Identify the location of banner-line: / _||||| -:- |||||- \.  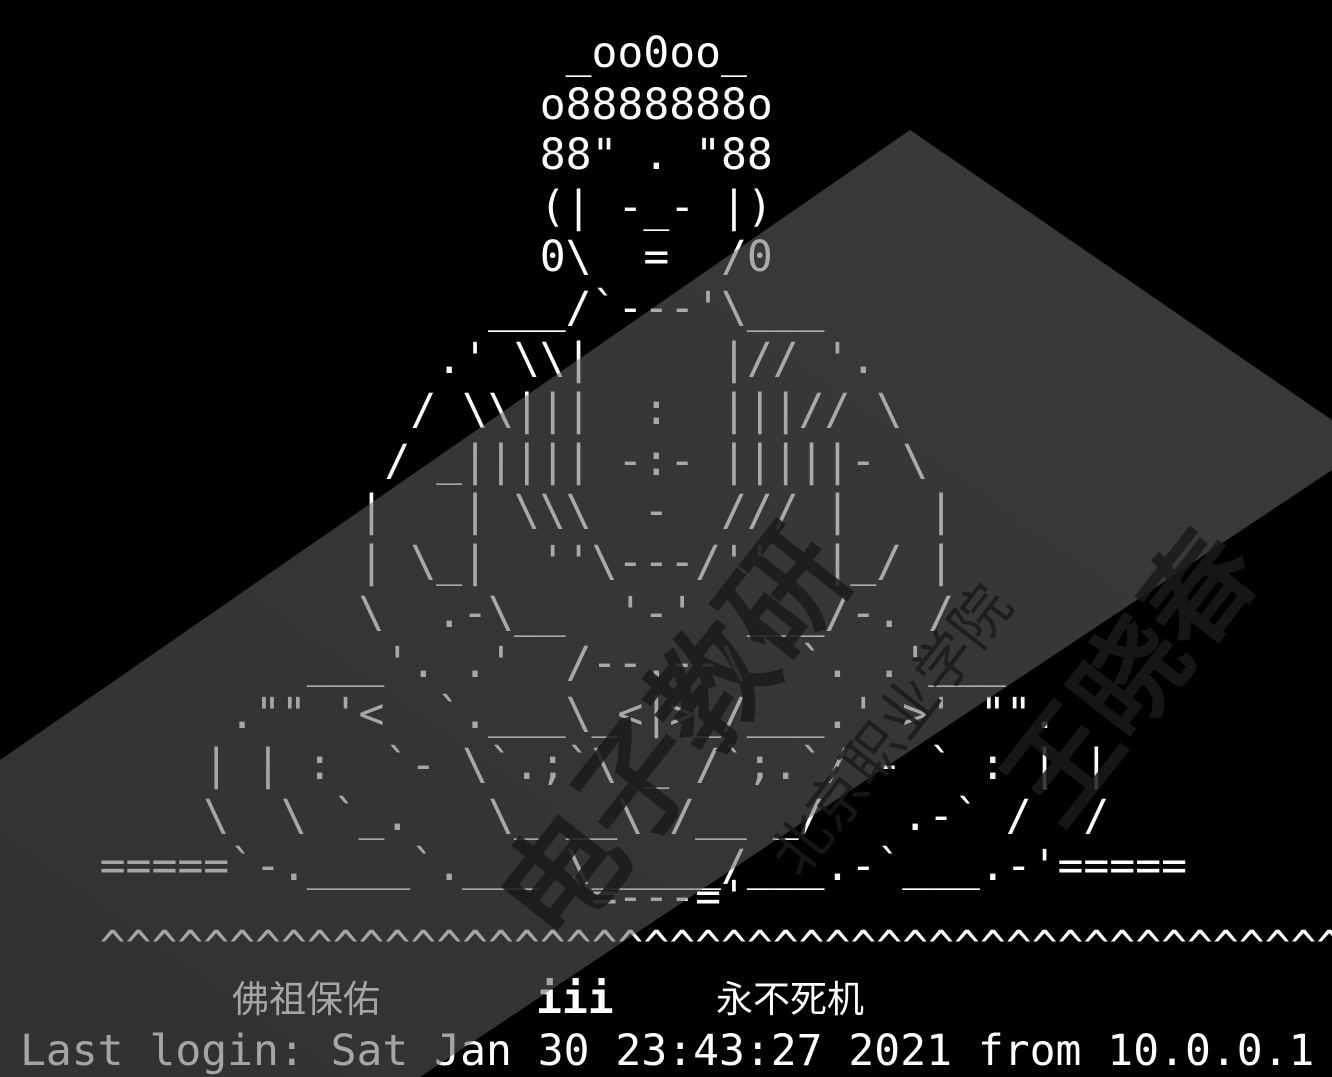
(475, 461).